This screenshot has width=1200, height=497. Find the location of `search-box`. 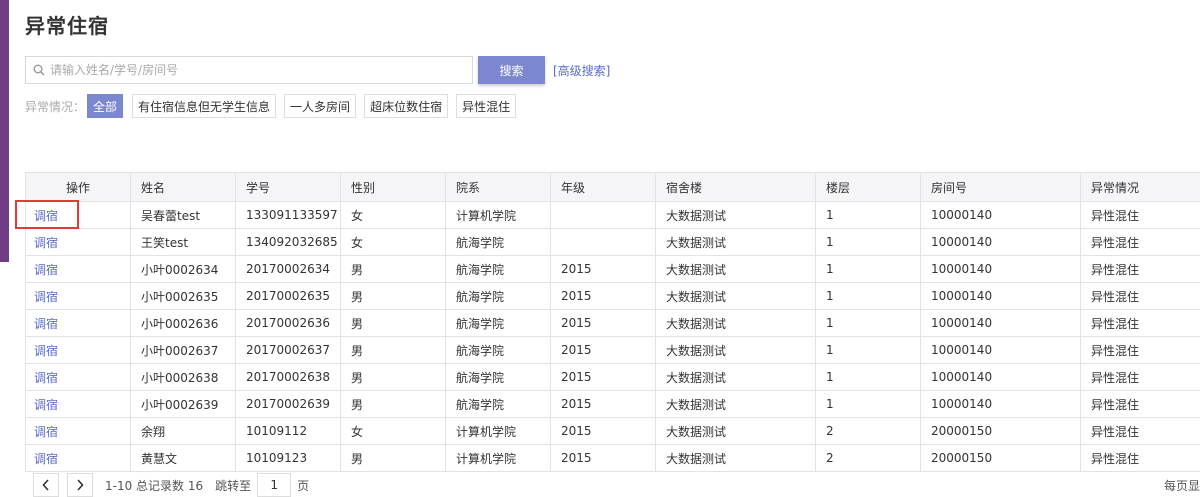

search-box is located at coordinates (249, 70).